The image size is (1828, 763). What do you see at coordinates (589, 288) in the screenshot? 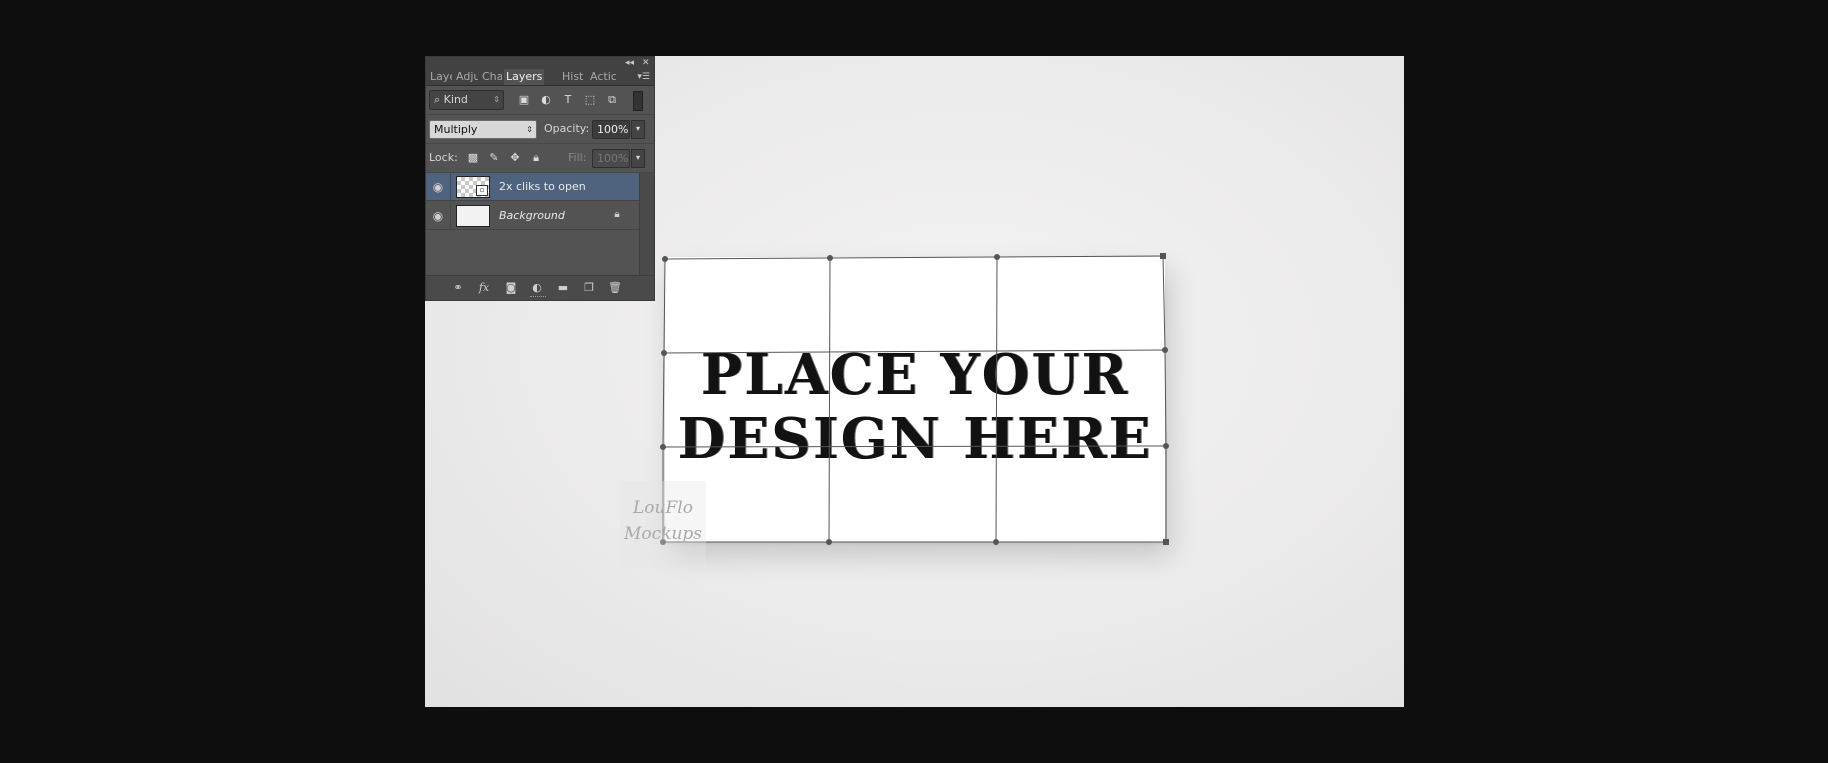
I see `new-layer-icon: ❐` at bounding box center [589, 288].